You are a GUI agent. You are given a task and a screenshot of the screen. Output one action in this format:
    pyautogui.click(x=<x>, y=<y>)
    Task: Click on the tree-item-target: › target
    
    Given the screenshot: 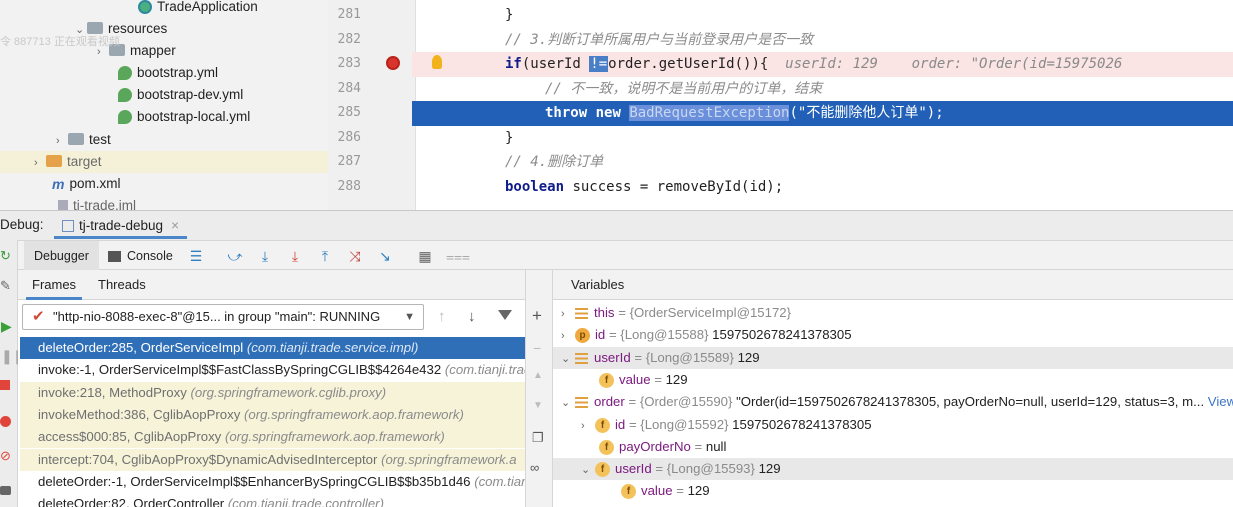 What is the action you would take?
    pyautogui.click(x=164, y=162)
    